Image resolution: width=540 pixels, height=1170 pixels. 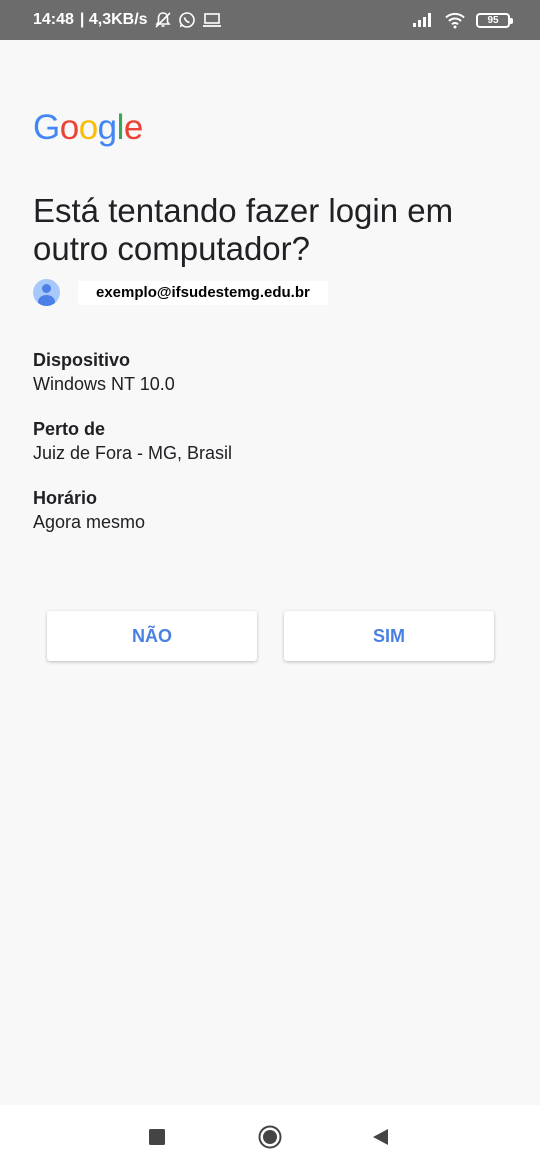 What do you see at coordinates (389, 636) in the screenshot?
I see `yes-button: SIM` at bounding box center [389, 636].